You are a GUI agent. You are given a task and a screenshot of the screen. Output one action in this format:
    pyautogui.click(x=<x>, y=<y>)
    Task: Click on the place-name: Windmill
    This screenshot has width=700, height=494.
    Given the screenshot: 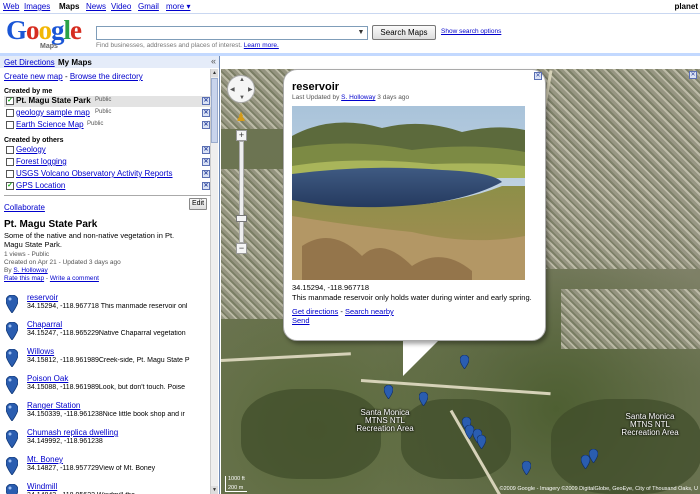 What is the action you would take?
    pyautogui.click(x=42, y=486)
    